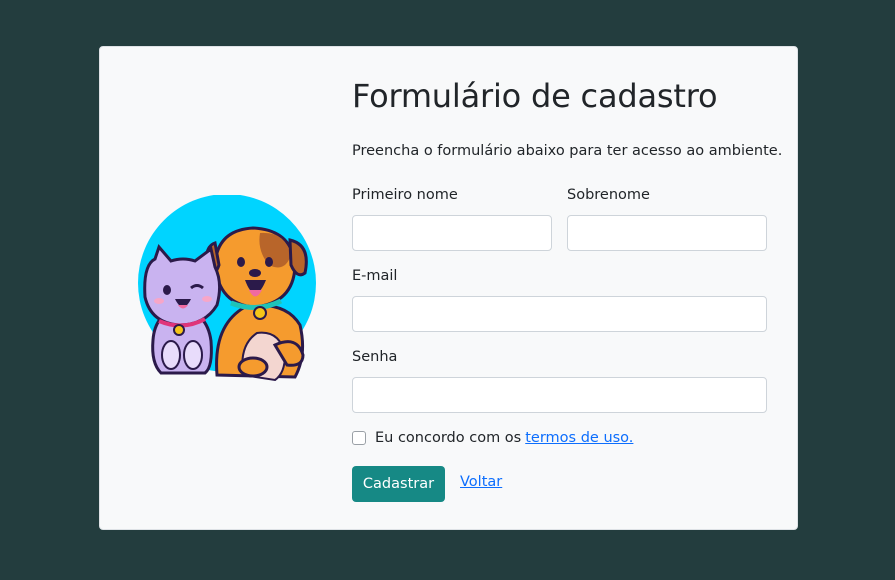 This screenshot has height=580, width=895. Describe the element at coordinates (608, 195) in the screenshot. I see `last-name-label: Sobrenome` at that location.